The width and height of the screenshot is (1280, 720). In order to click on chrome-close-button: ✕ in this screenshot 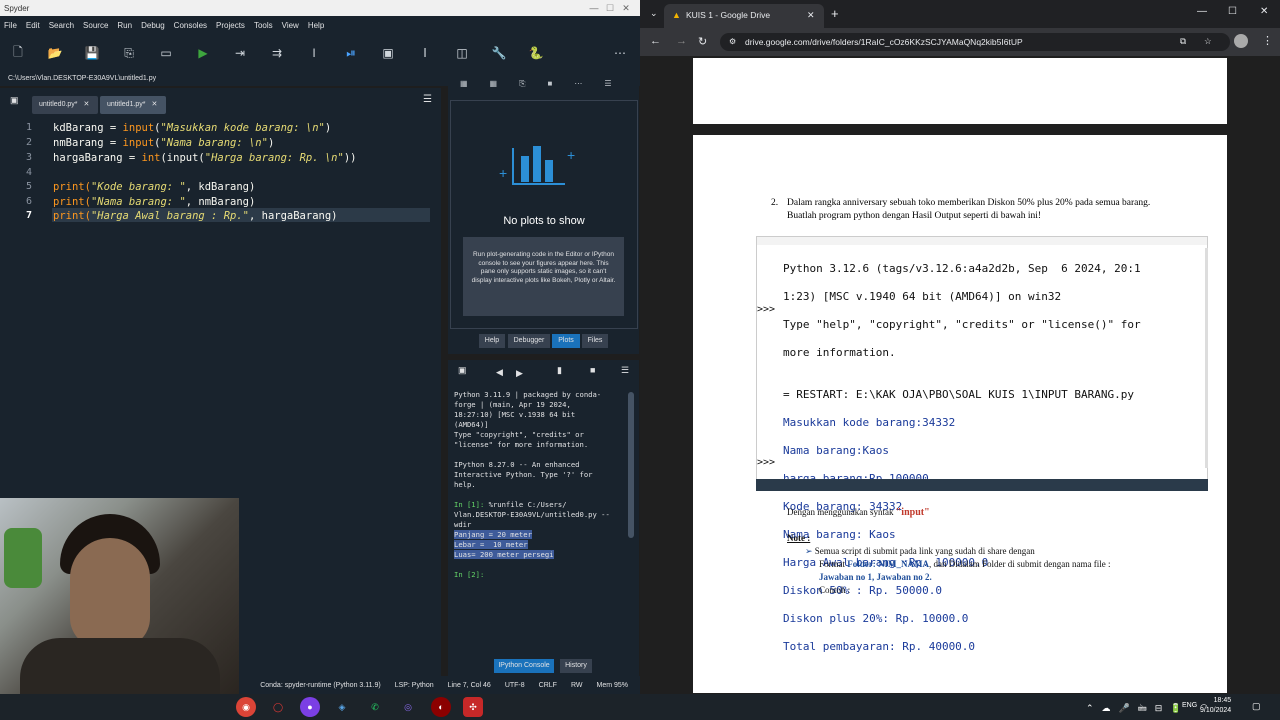, I will do `click(1264, 11)`.